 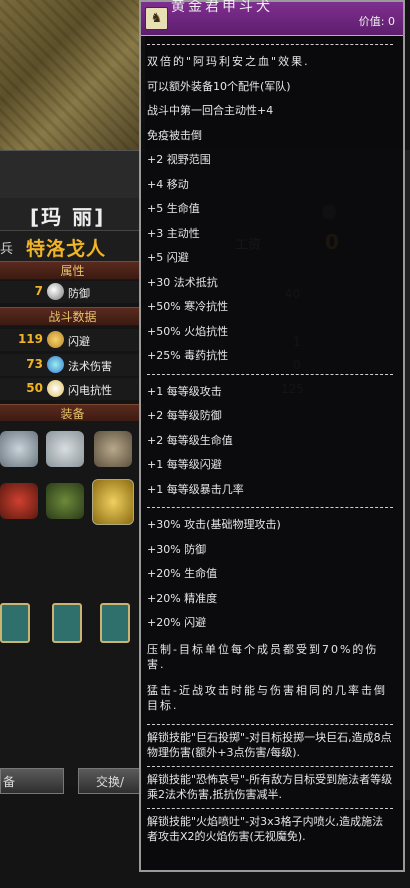 I want to click on golden-dog-icon, so click(x=113, y=502).